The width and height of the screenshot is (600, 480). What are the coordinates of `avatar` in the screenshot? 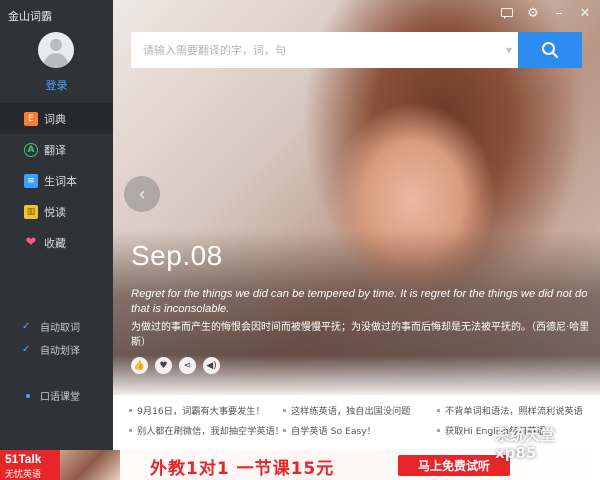 It's located at (56, 50).